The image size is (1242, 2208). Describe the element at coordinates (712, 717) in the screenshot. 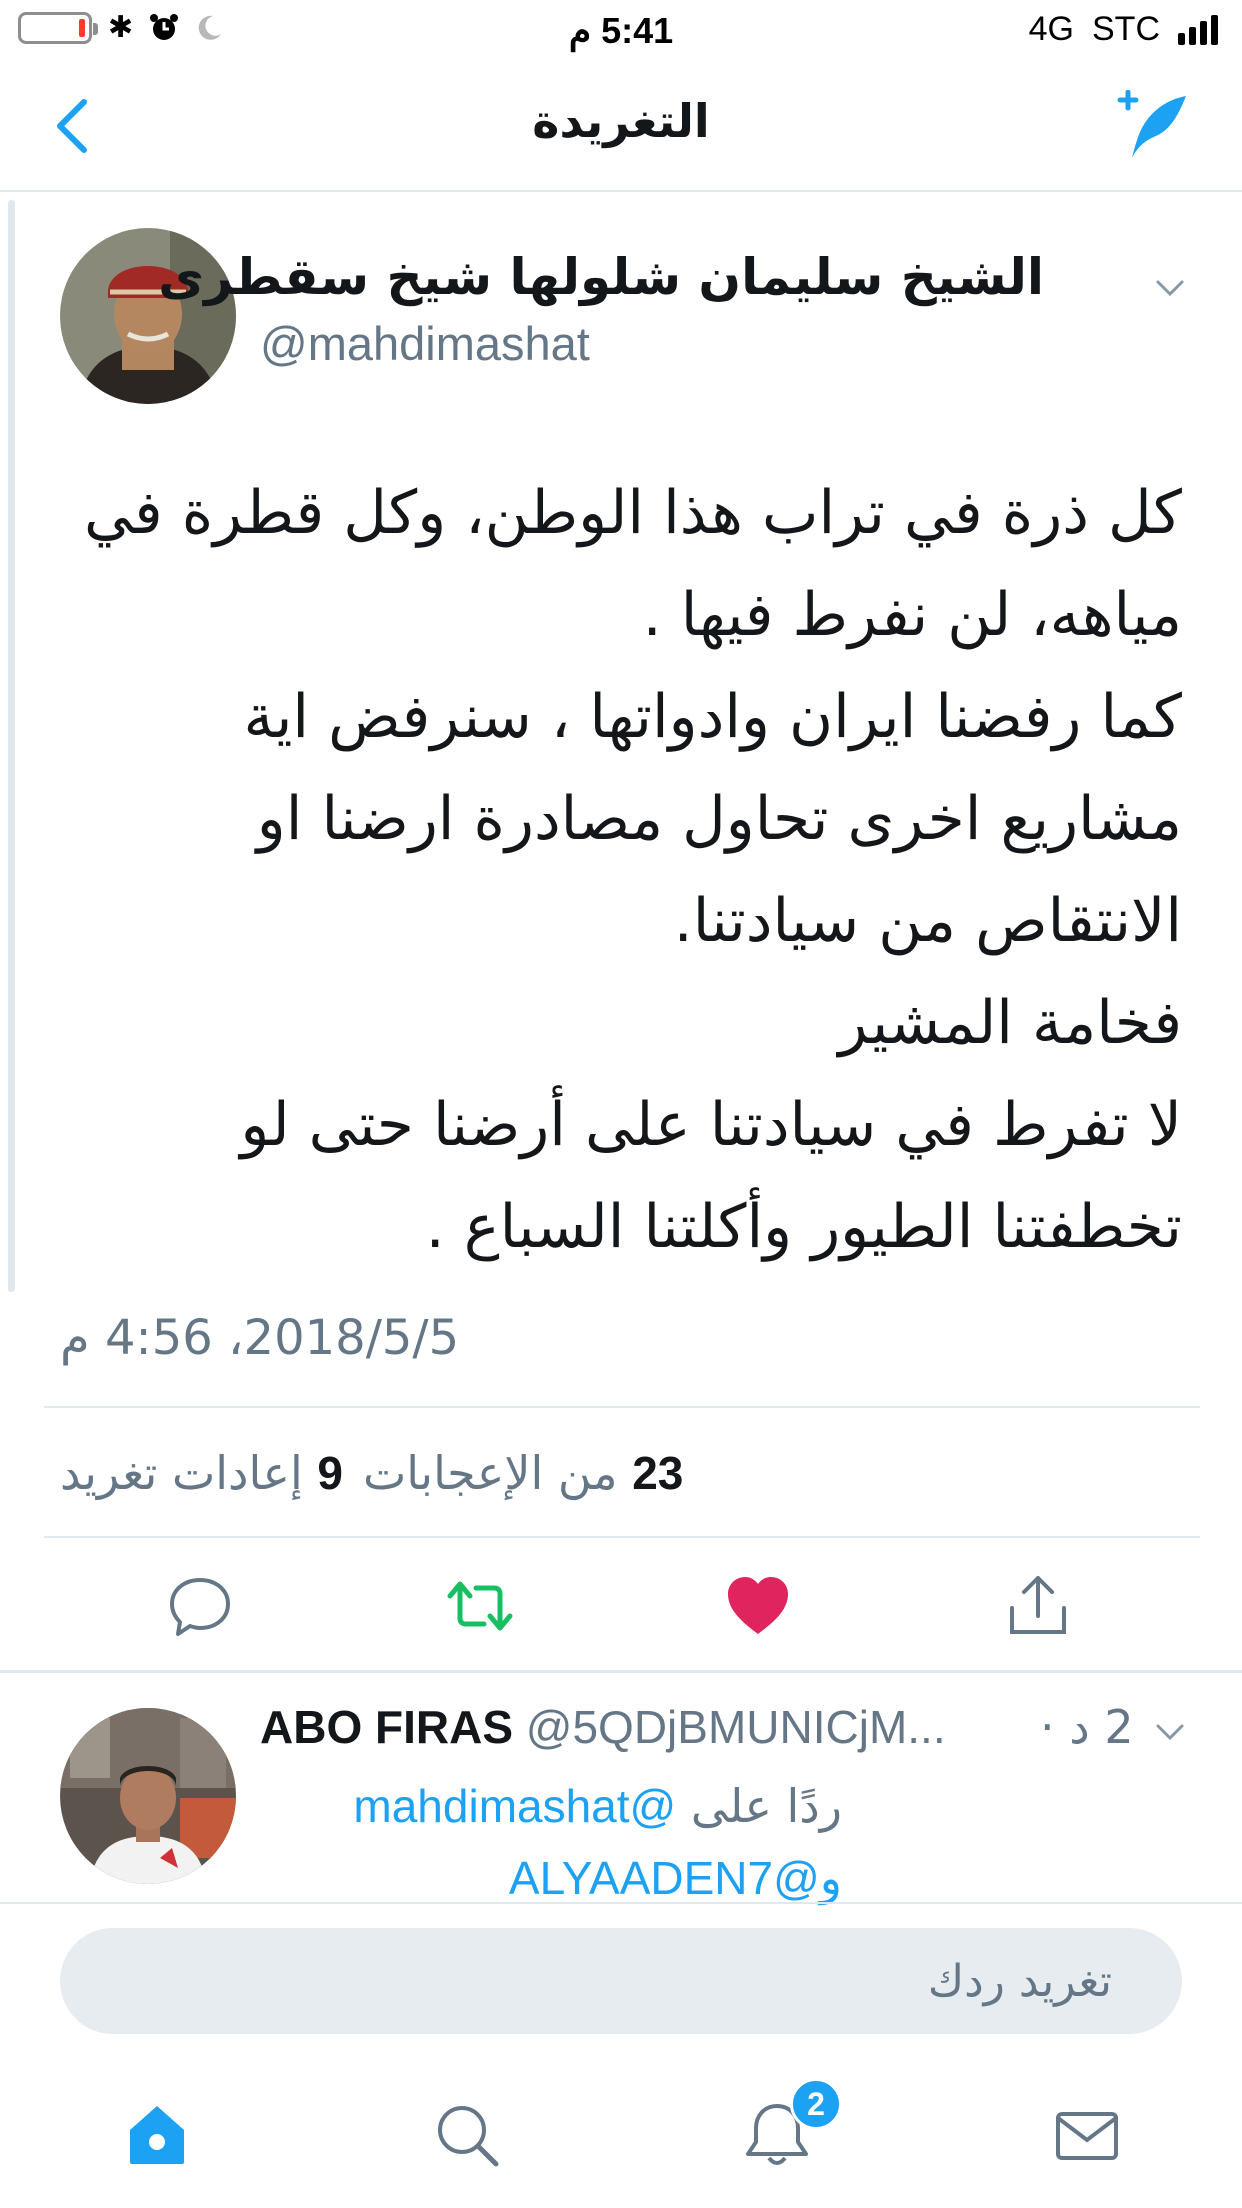

I see `tweet-text-line: كما رفضنا ايران وادواتها ، سنرفض اية` at that location.